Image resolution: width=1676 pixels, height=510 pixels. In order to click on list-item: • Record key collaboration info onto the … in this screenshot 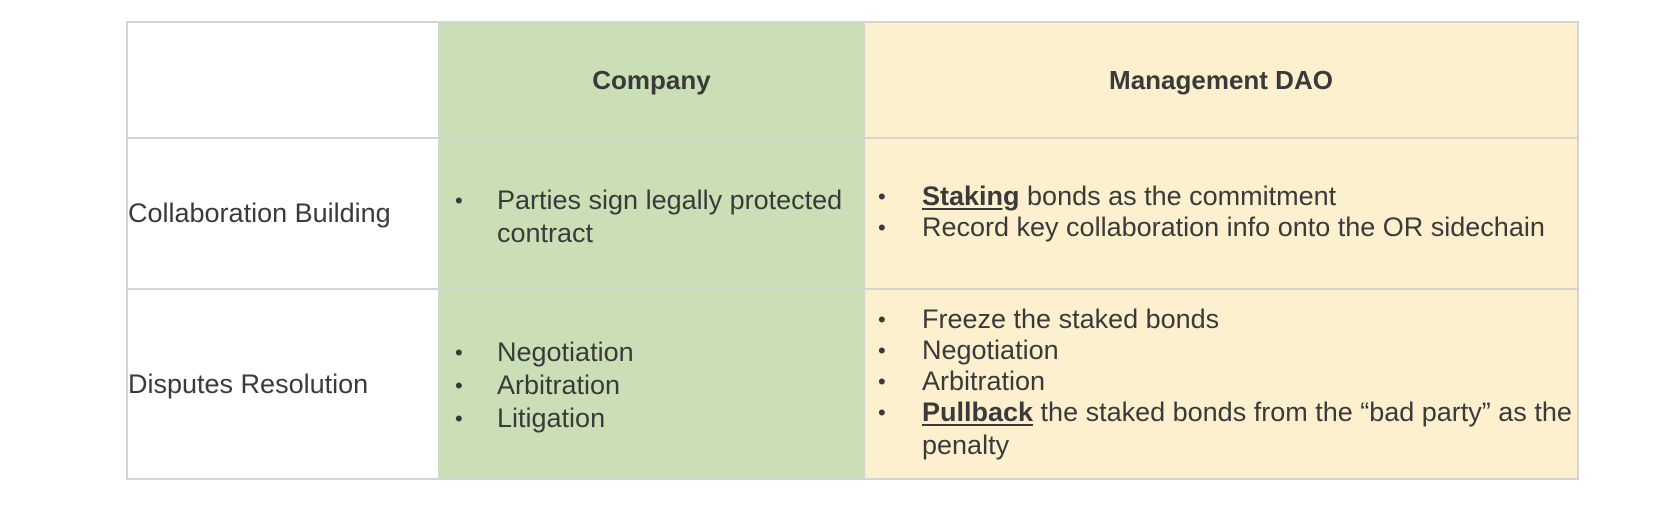, I will do `click(1211, 226)`.